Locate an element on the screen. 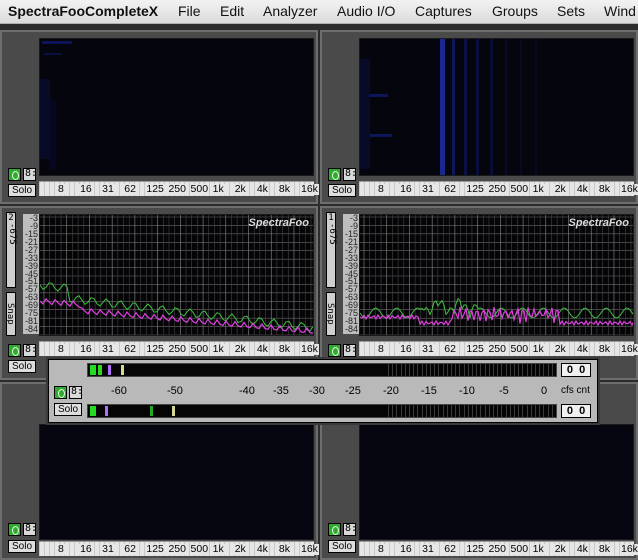 The width and height of the screenshot is (638, 560). menu-analyzer: Analyzer is located at coordinates (290, 11).